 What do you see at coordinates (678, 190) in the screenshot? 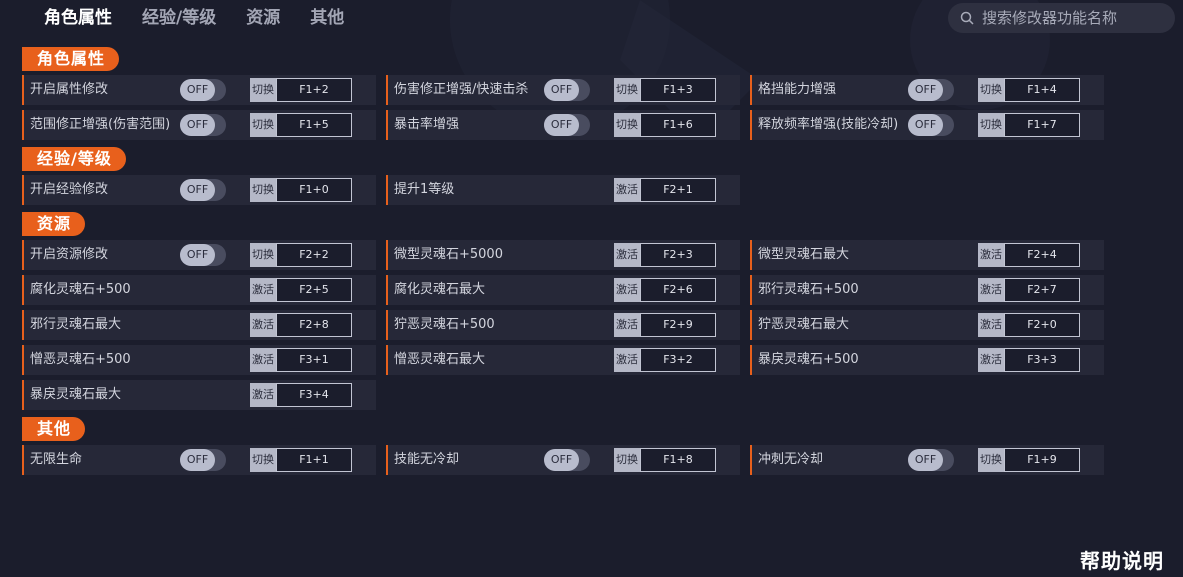
I see `hotkey-field: F2+1` at bounding box center [678, 190].